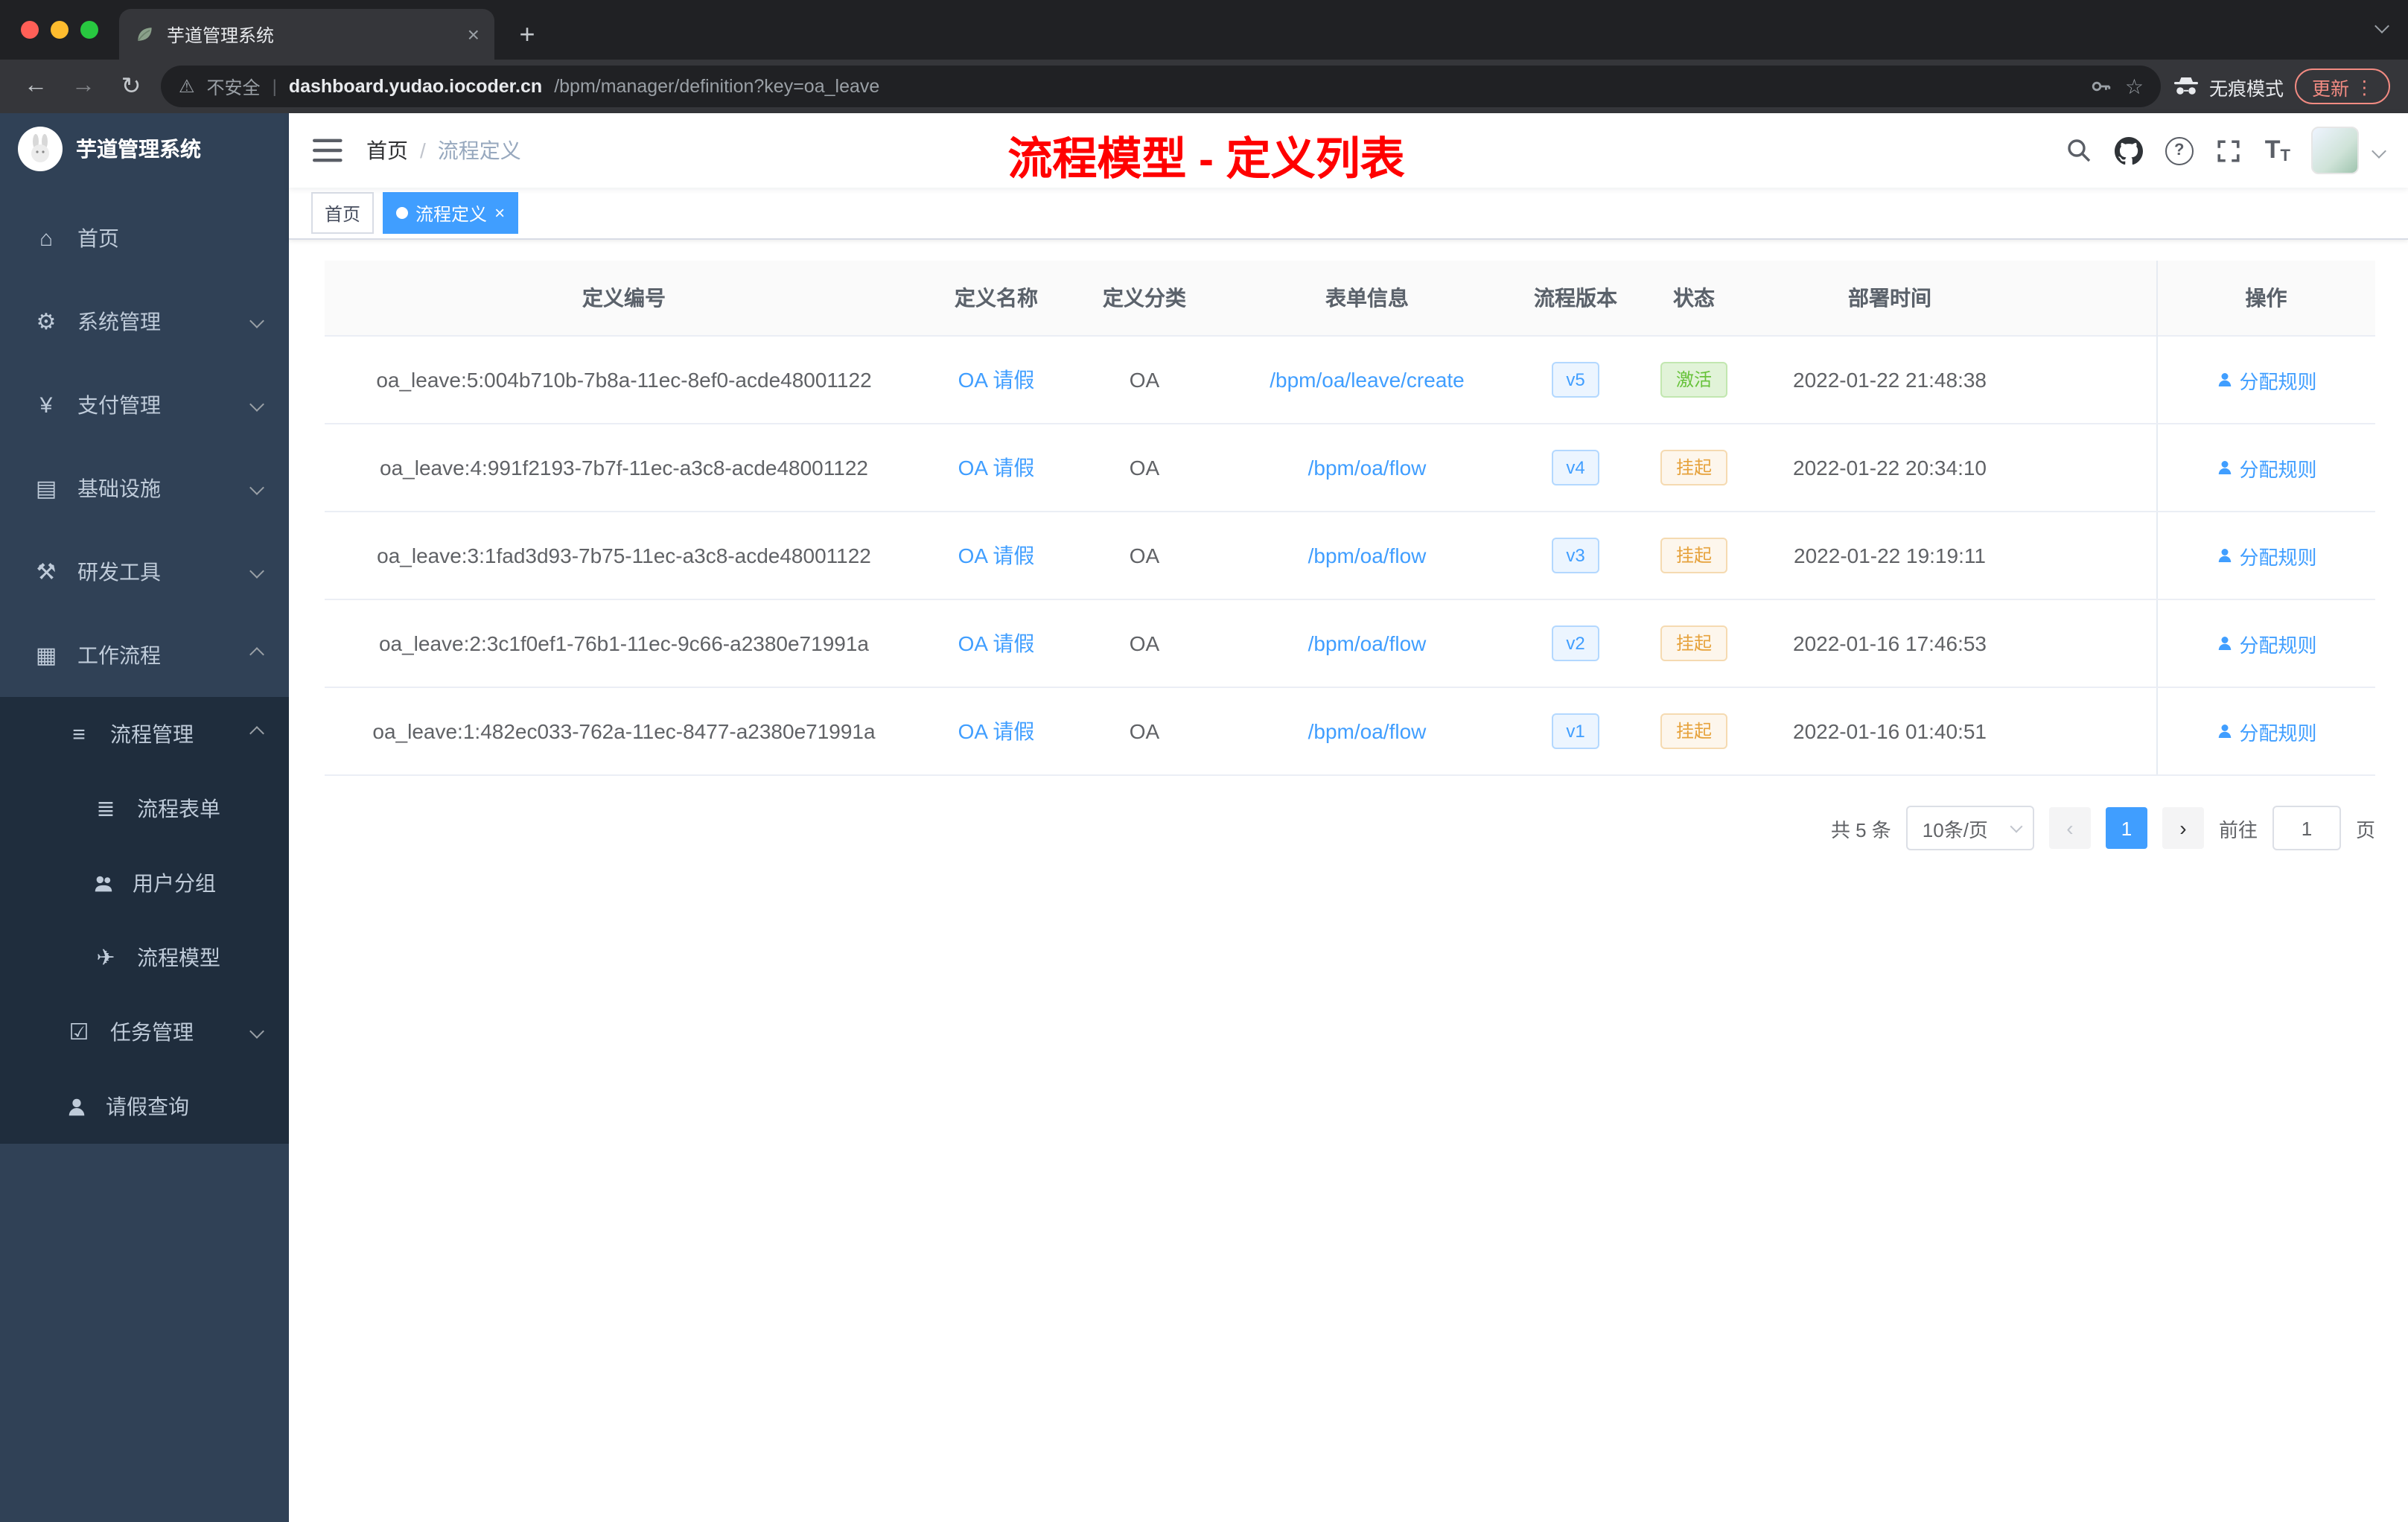 The width and height of the screenshot is (2408, 1522). What do you see at coordinates (1575, 643) in the screenshot?
I see `version-badge: v2` at bounding box center [1575, 643].